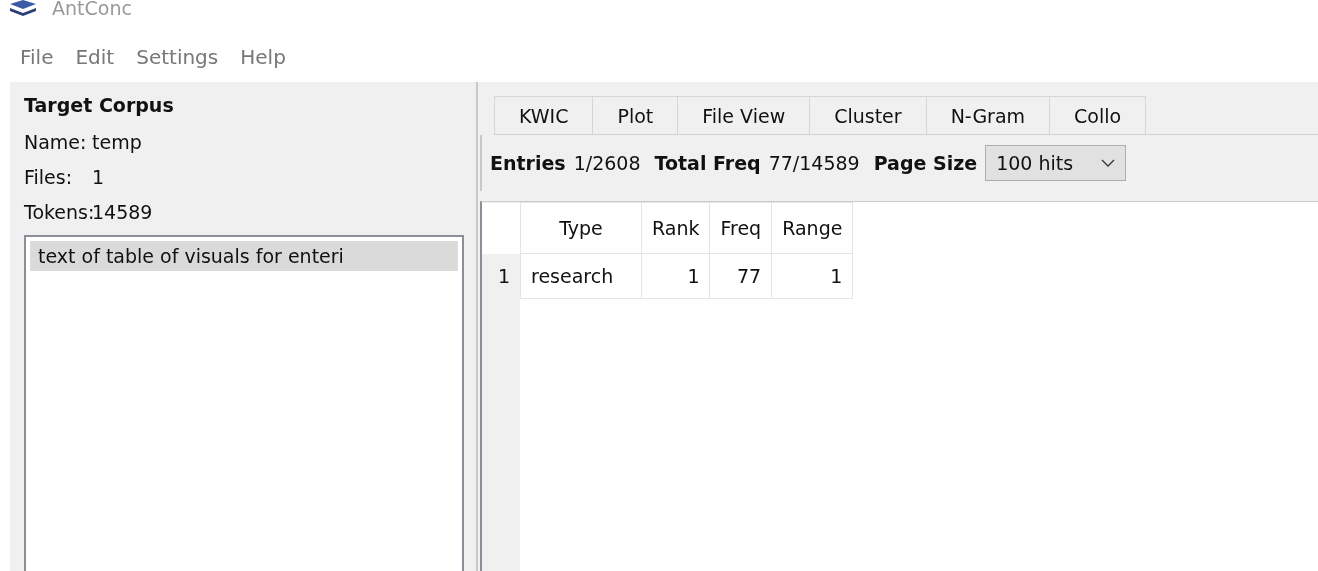 This screenshot has height=571, width=1318. Describe the element at coordinates (741, 276) in the screenshot. I see `table-cell: 77` at that location.